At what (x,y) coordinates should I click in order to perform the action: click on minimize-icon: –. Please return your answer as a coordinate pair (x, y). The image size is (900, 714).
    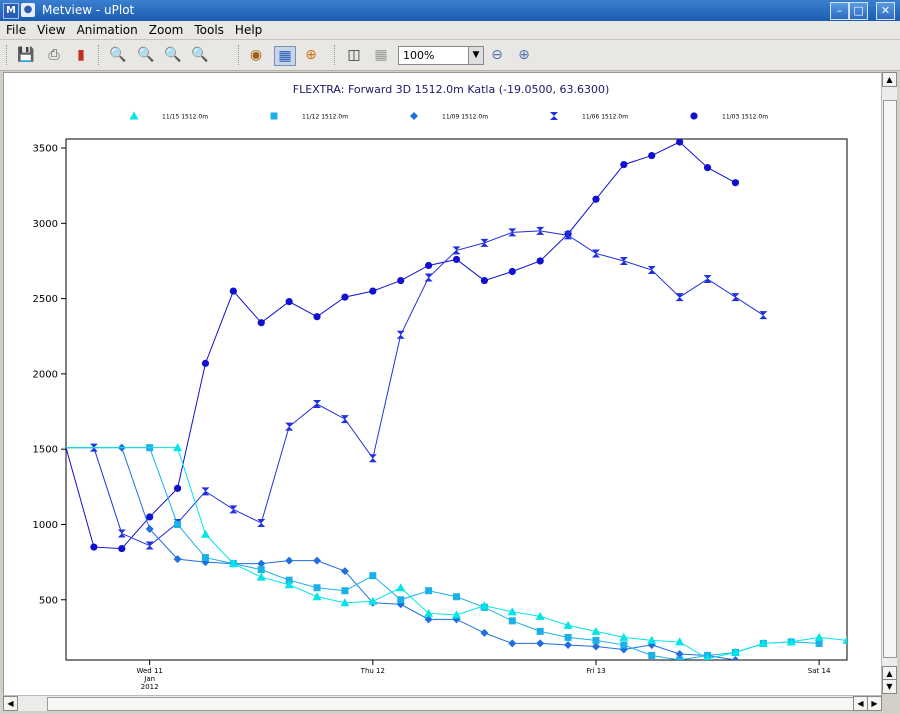
    Looking at the image, I should click on (839, 11).